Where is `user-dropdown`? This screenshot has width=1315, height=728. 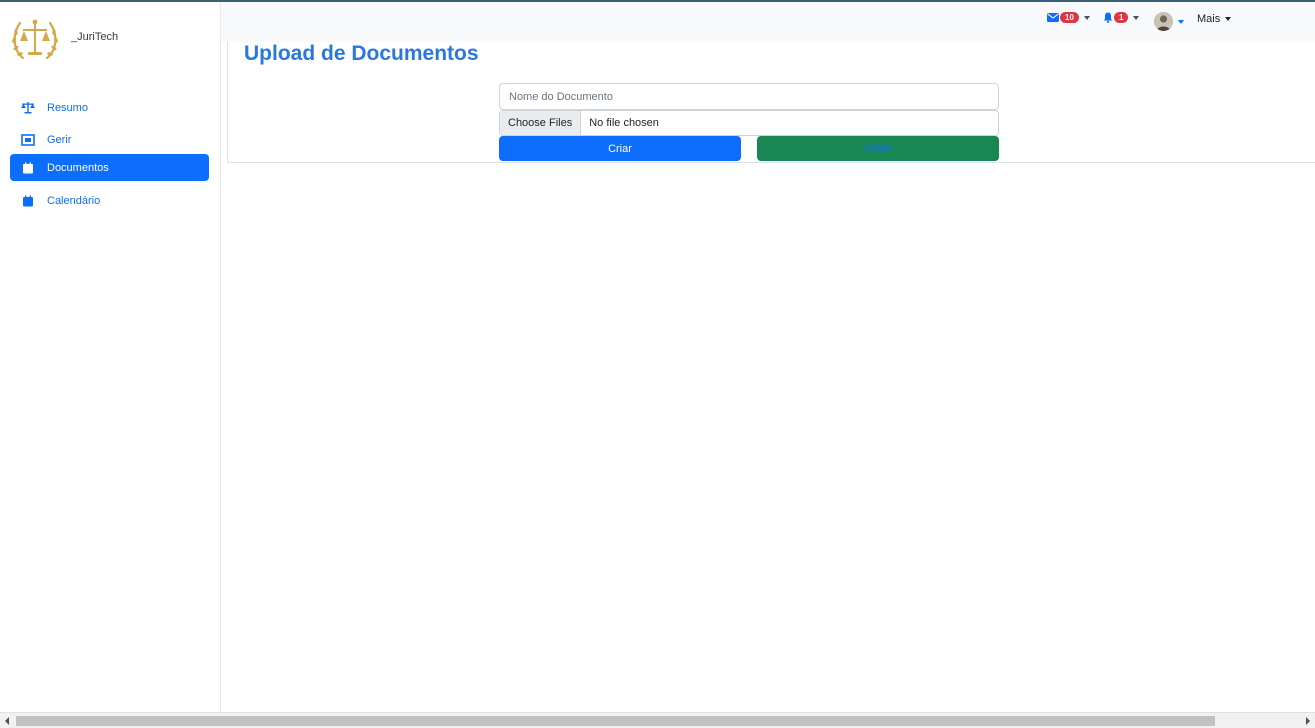
user-dropdown is located at coordinates (1169, 21).